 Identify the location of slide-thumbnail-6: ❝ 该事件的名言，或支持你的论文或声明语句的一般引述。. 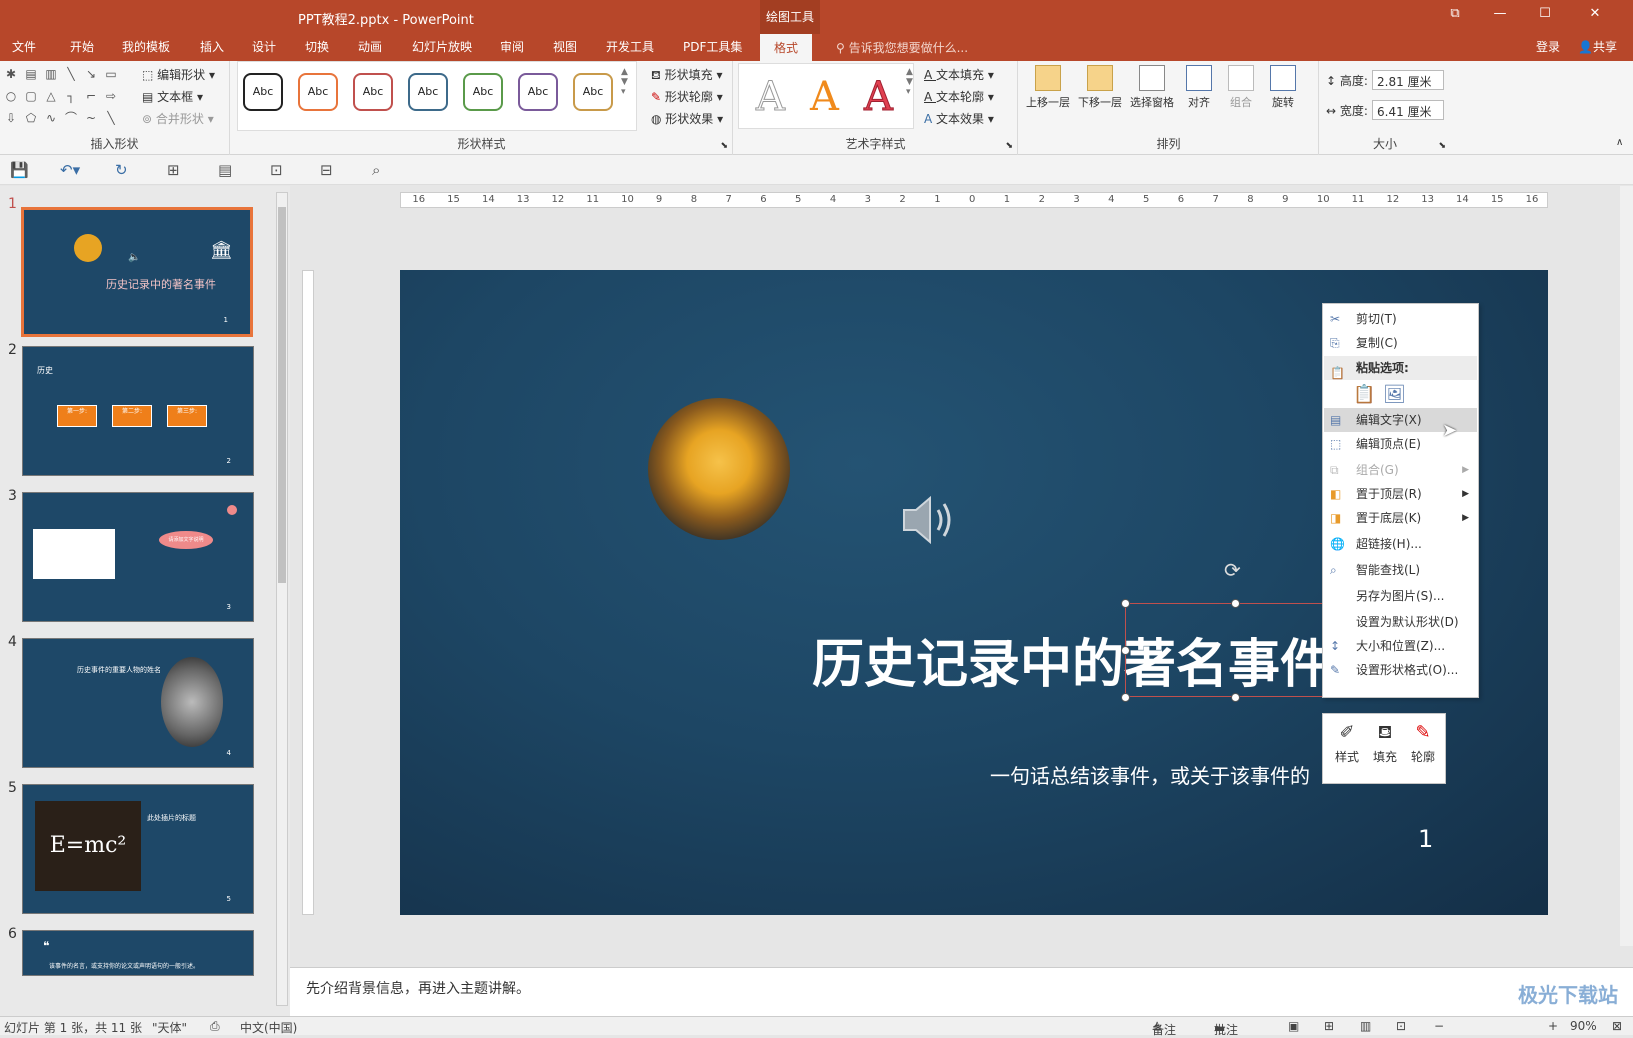
(138, 953).